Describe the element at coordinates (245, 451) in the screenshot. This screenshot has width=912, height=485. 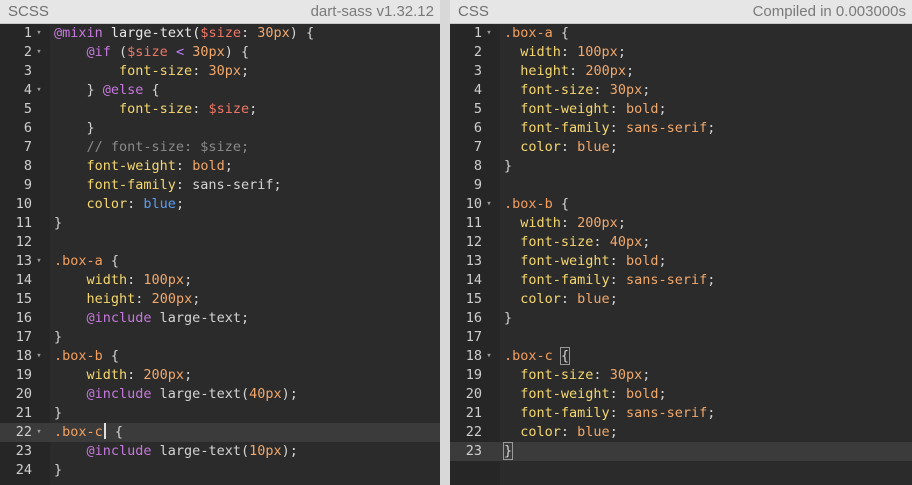
I see `code-line: @include large-text(10px);` at that location.